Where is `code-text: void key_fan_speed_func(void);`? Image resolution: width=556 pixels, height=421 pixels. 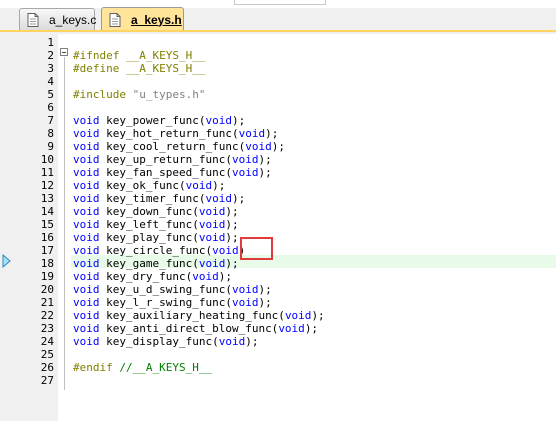
code-text: void key_fan_speed_func(void); is located at coordinates (172, 172).